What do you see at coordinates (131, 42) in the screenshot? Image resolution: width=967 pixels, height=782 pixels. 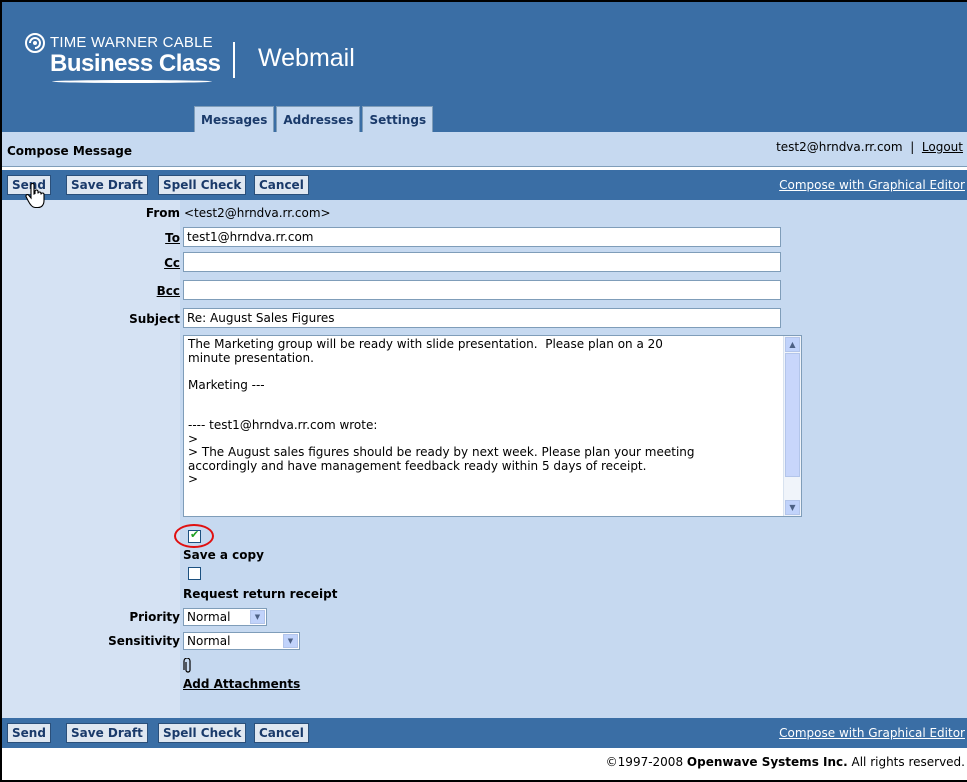 I see `brand-line1: TIME WARNER CABLE` at bounding box center [131, 42].